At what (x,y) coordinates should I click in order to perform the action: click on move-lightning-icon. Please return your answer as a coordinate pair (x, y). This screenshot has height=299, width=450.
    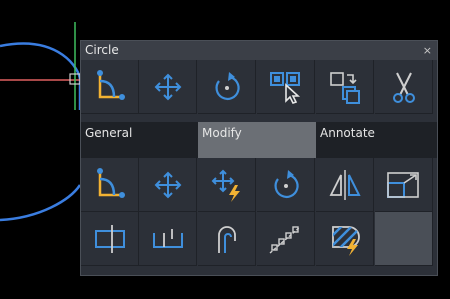
    Looking at the image, I should click on (225, 185).